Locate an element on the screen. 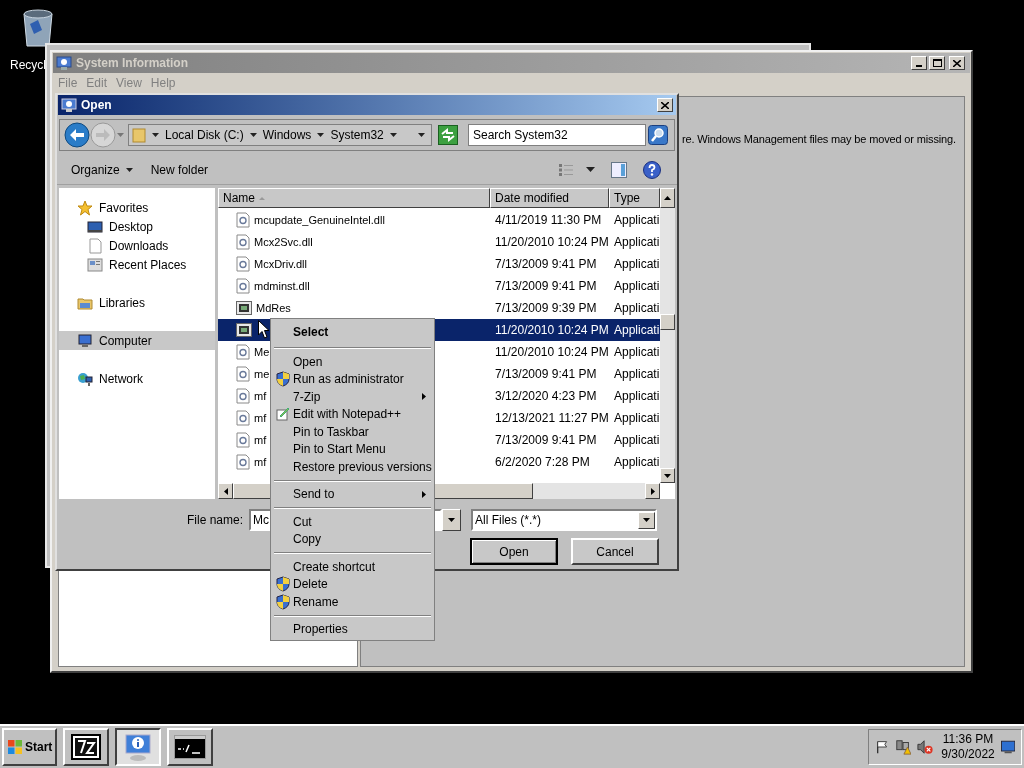  type-cell: Applicati is located at coordinates (634, 330).